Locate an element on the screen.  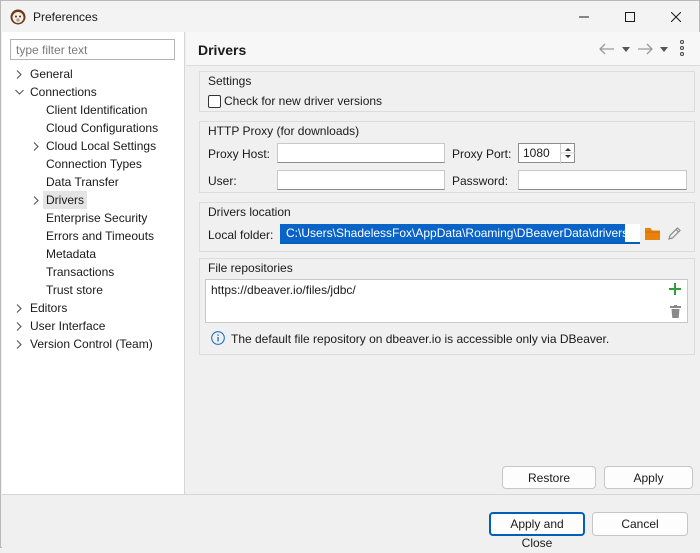
drivers-location-group-title: Drivers location is located at coordinates (249, 212).